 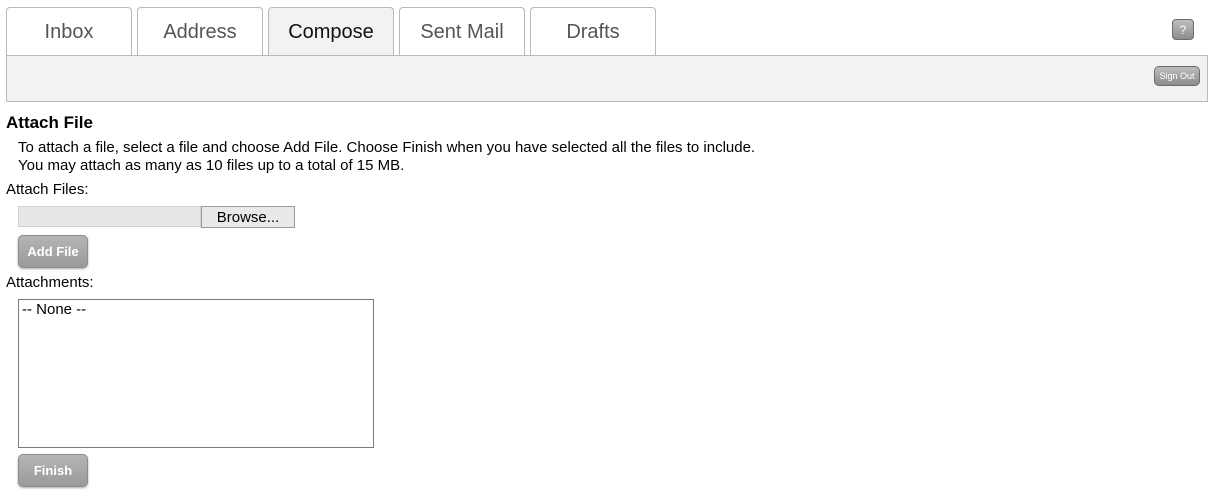 What do you see at coordinates (53, 251) in the screenshot?
I see `add-file-button: Add File` at bounding box center [53, 251].